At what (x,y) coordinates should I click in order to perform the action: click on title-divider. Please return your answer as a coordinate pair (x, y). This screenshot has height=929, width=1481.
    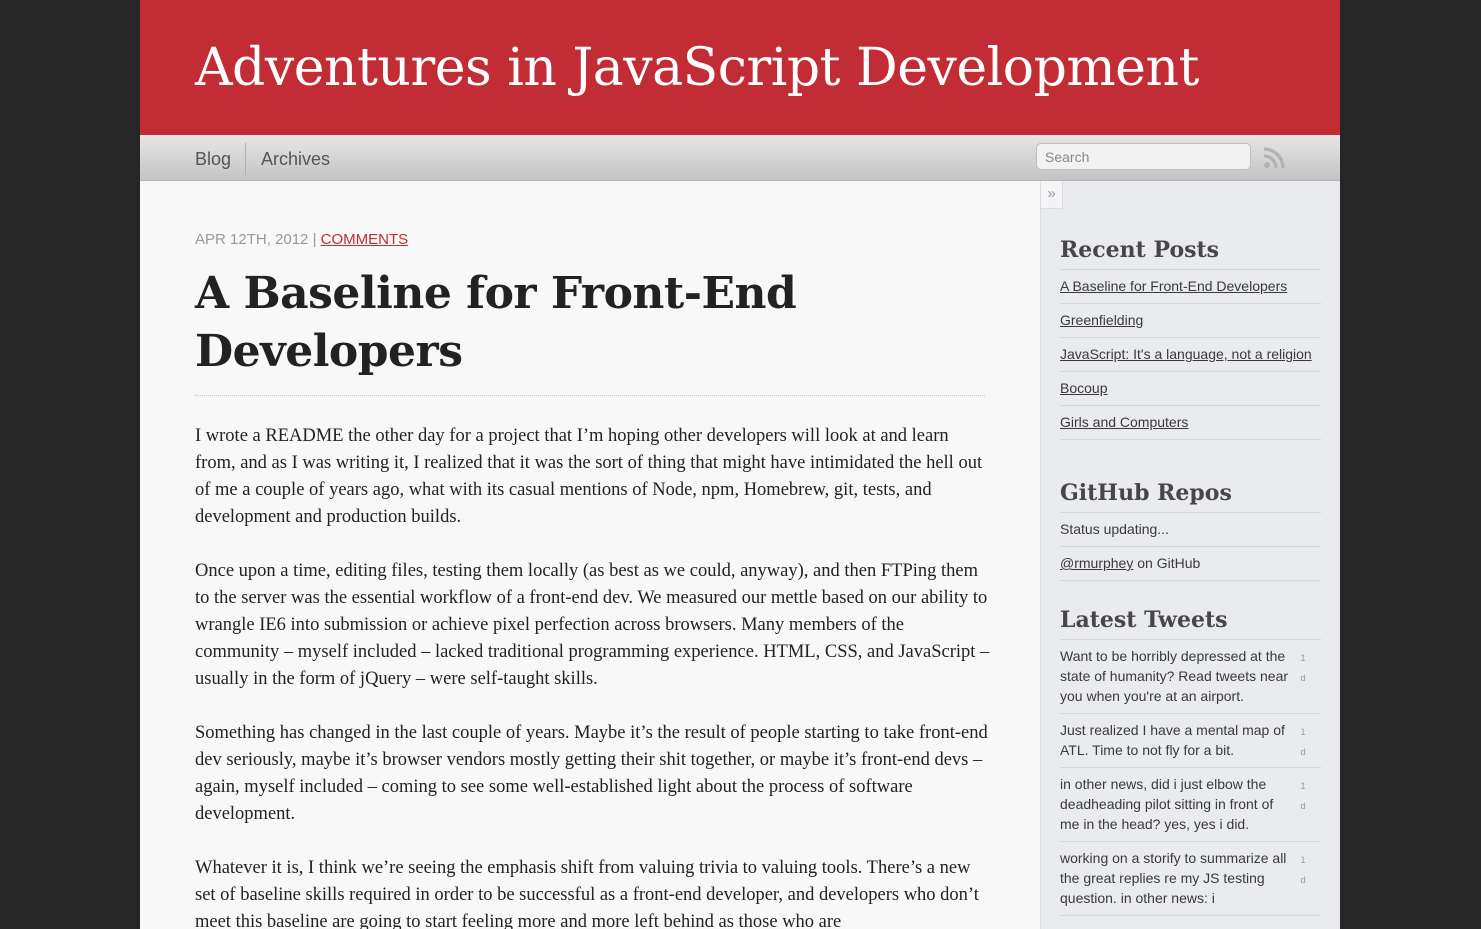
    Looking at the image, I should click on (590, 395).